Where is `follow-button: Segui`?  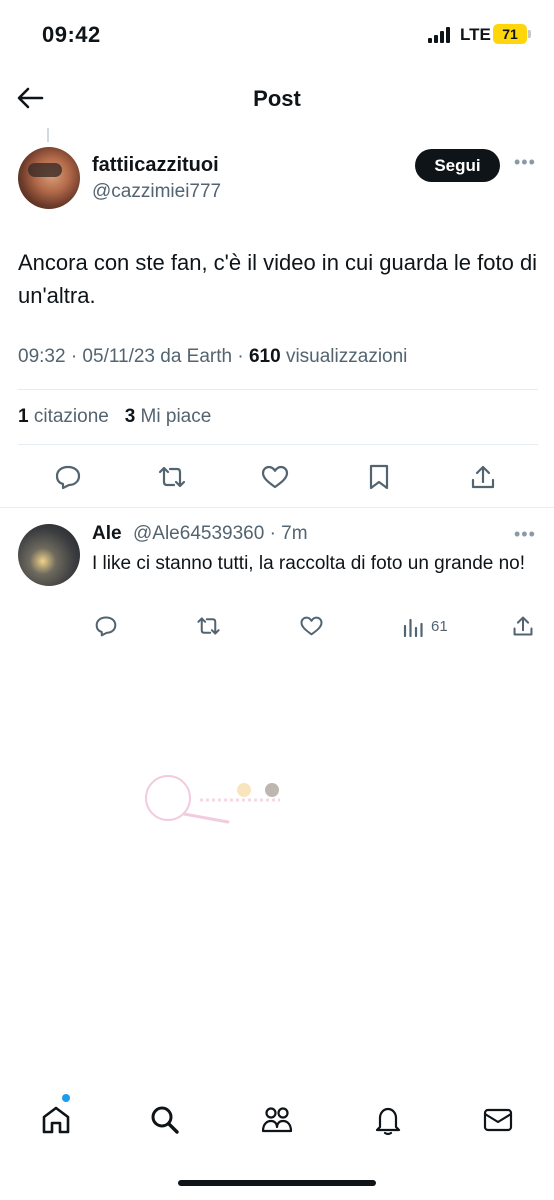
follow-button: Segui is located at coordinates (457, 165).